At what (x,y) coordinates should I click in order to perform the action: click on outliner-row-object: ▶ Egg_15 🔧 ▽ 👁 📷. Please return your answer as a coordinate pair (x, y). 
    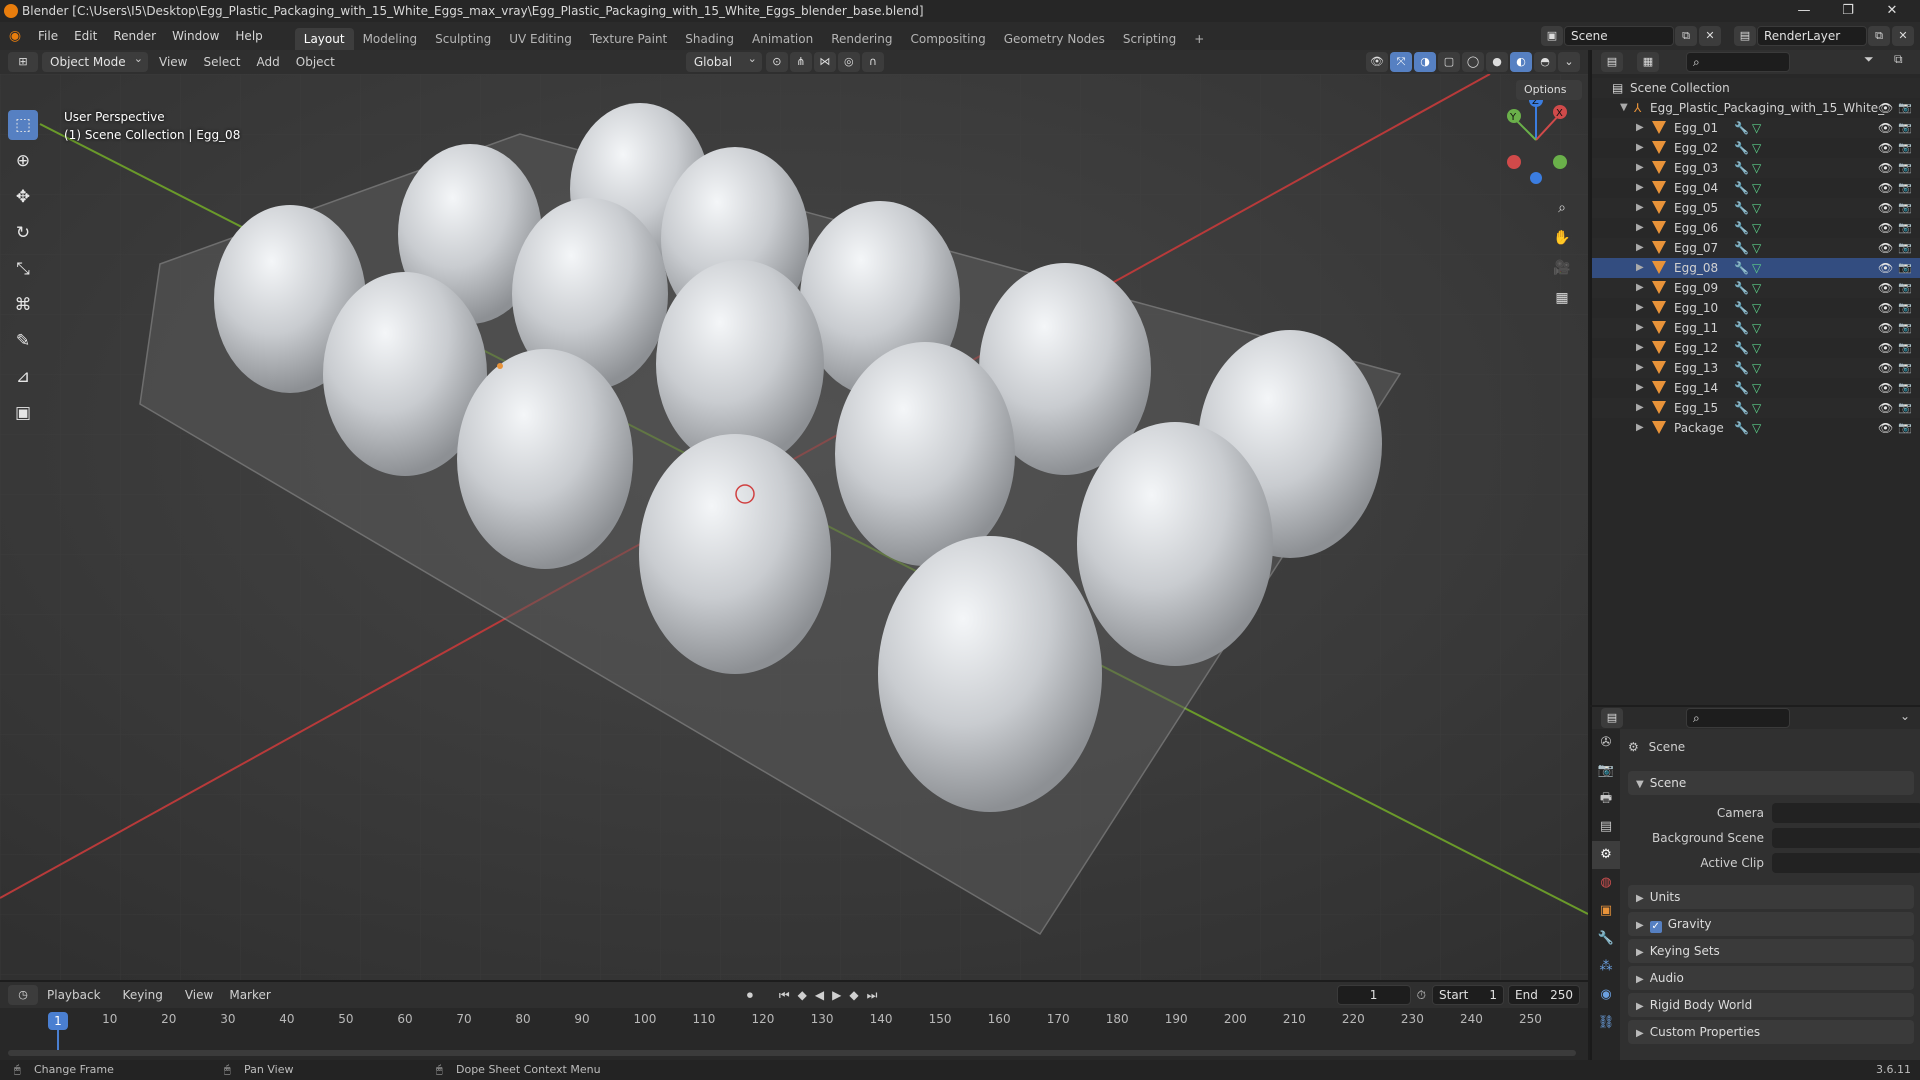
    Looking at the image, I should click on (1756, 408).